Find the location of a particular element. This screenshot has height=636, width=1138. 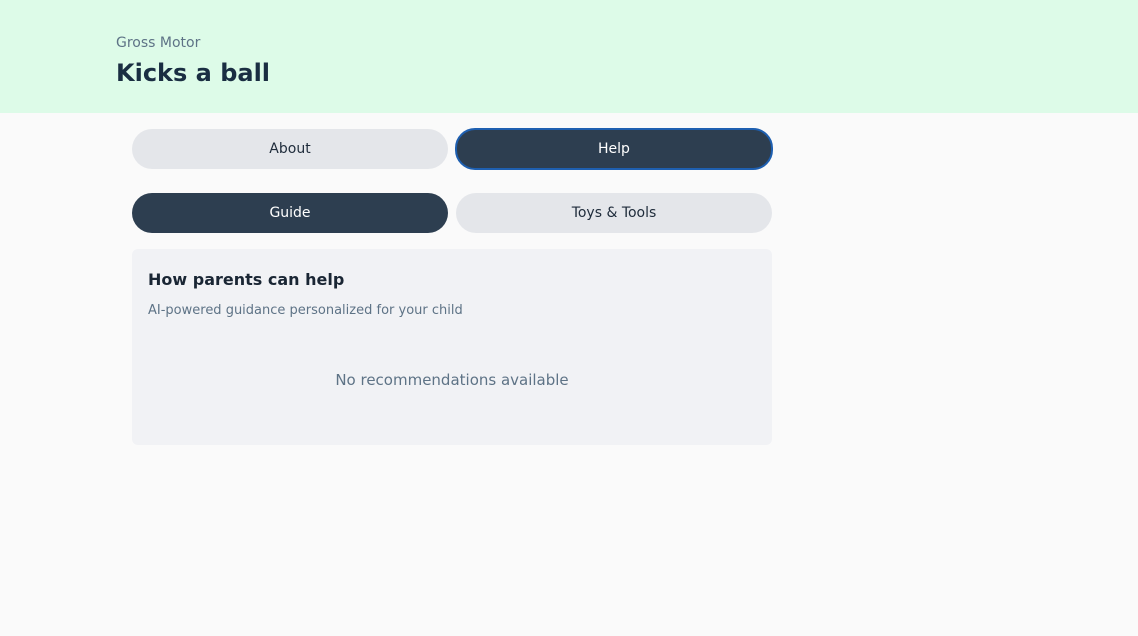

subtab-toys-and-tools: Toys & Tools is located at coordinates (614, 213).